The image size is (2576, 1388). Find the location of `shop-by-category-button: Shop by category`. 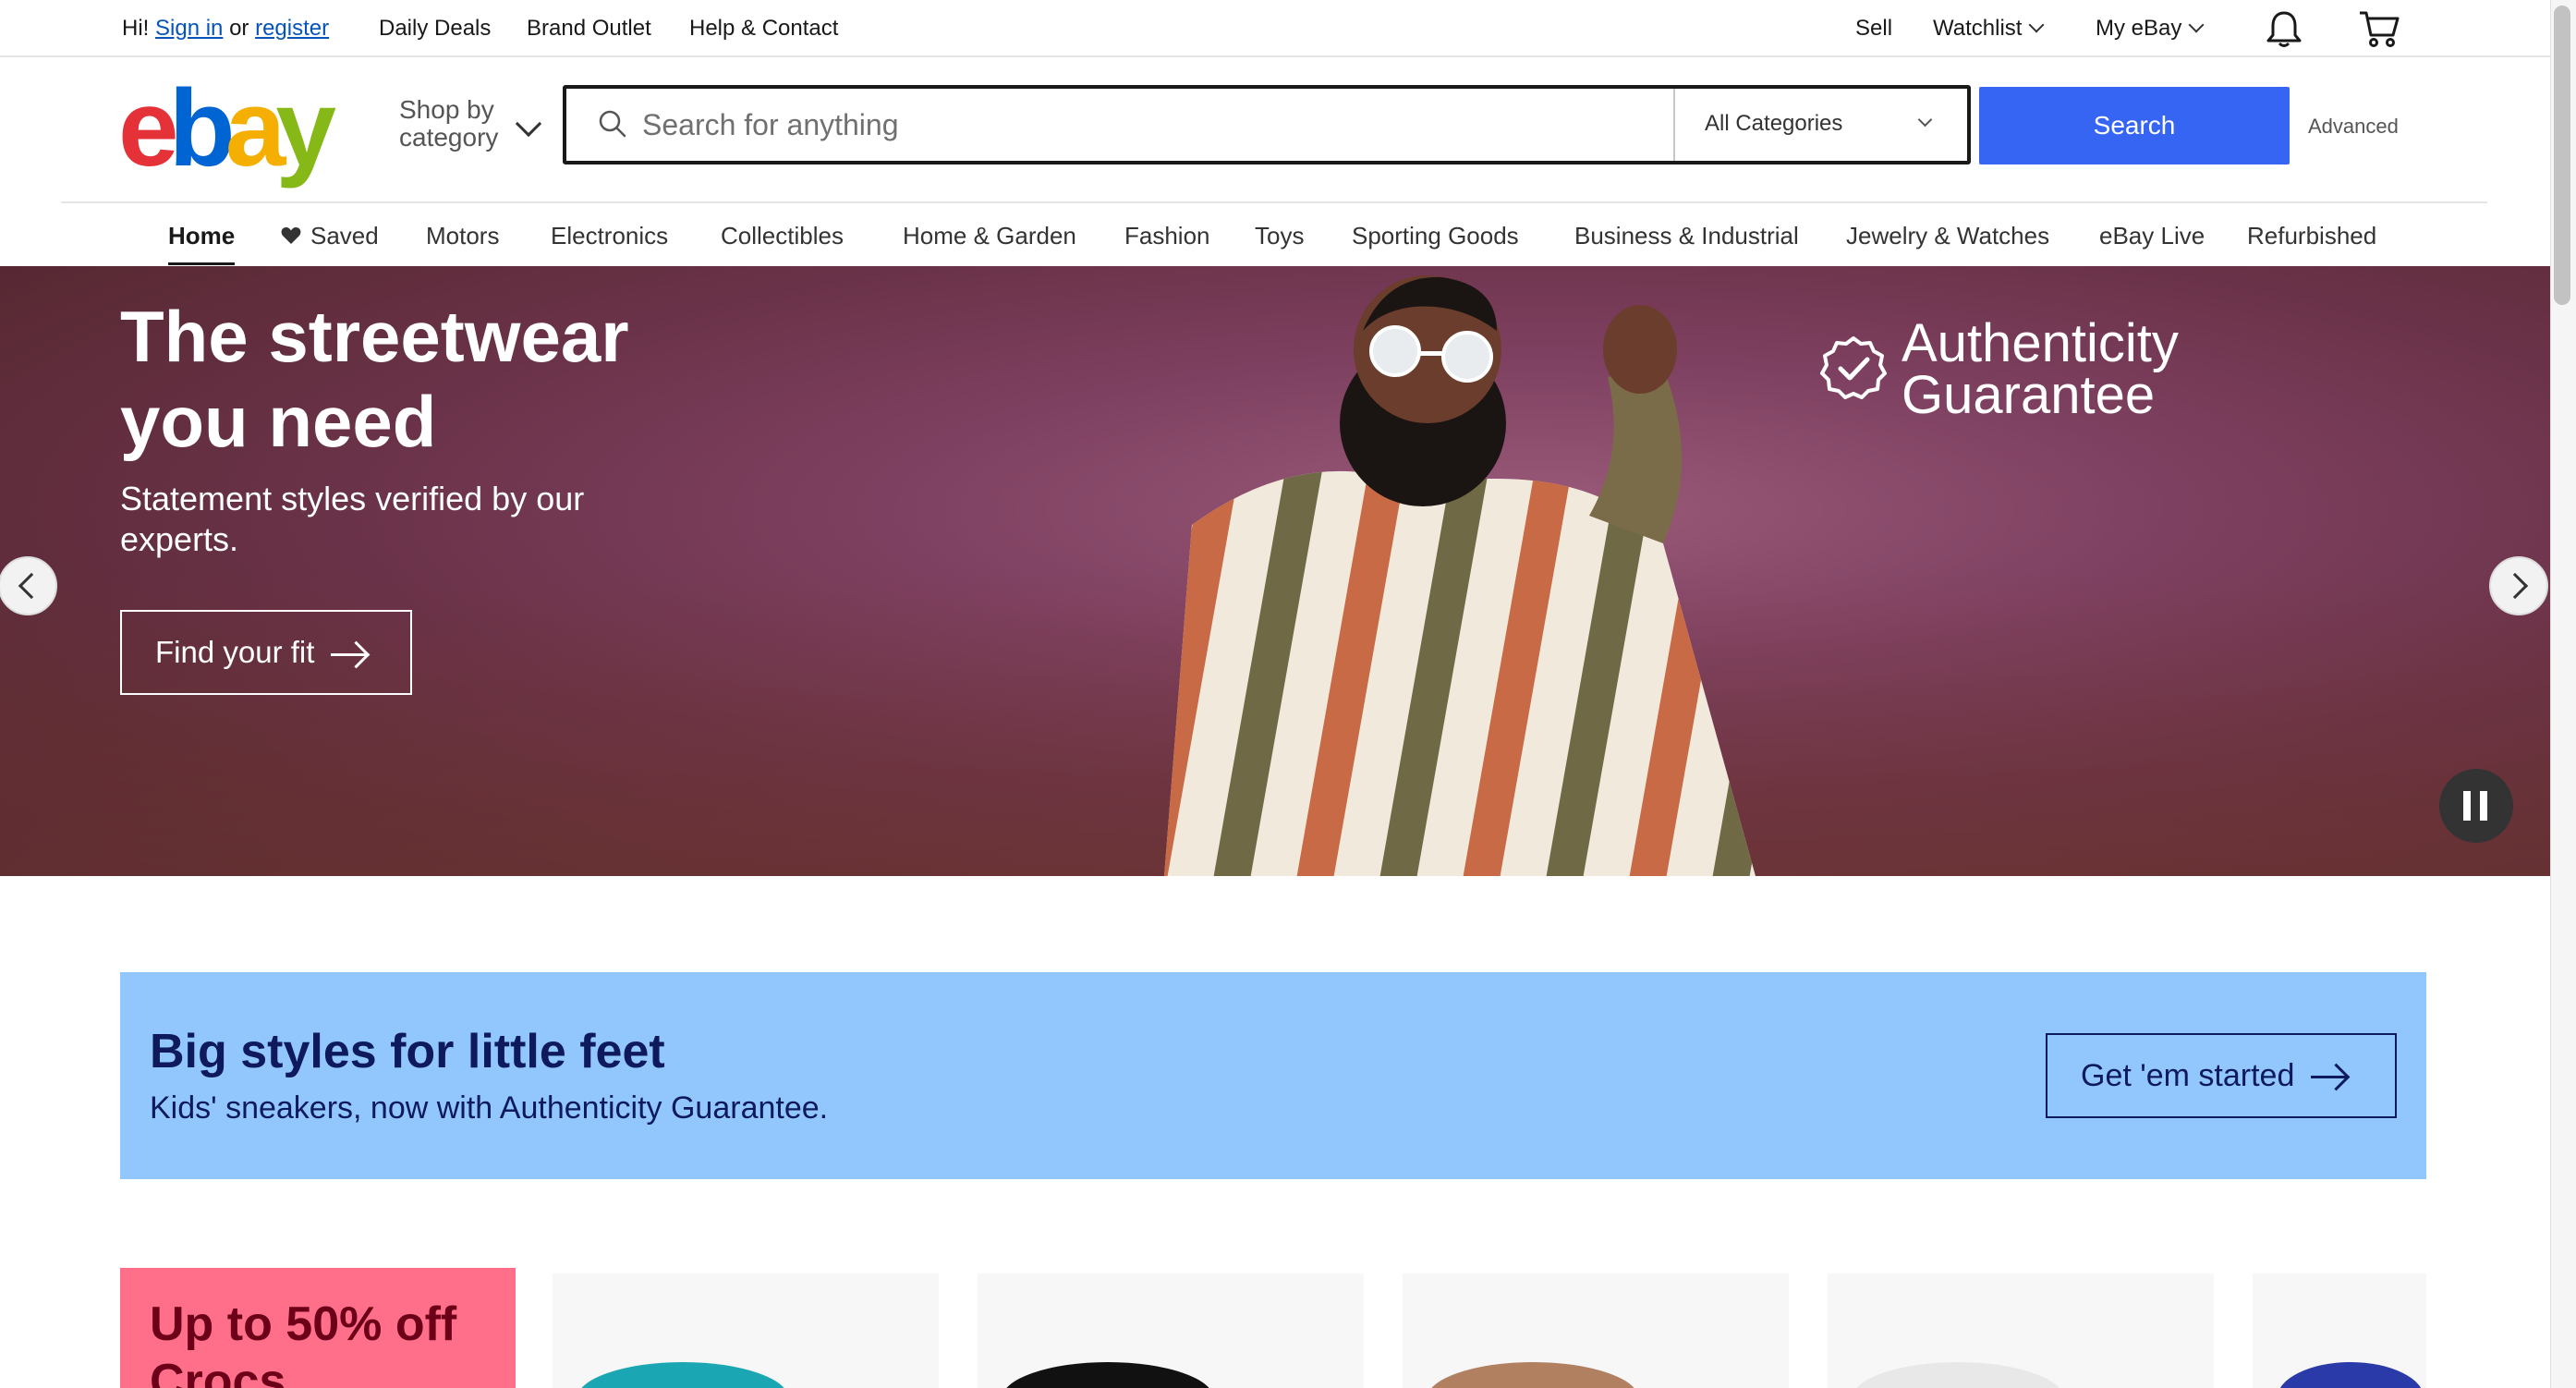

shop-by-category-button: Shop by category is located at coordinates (448, 124).